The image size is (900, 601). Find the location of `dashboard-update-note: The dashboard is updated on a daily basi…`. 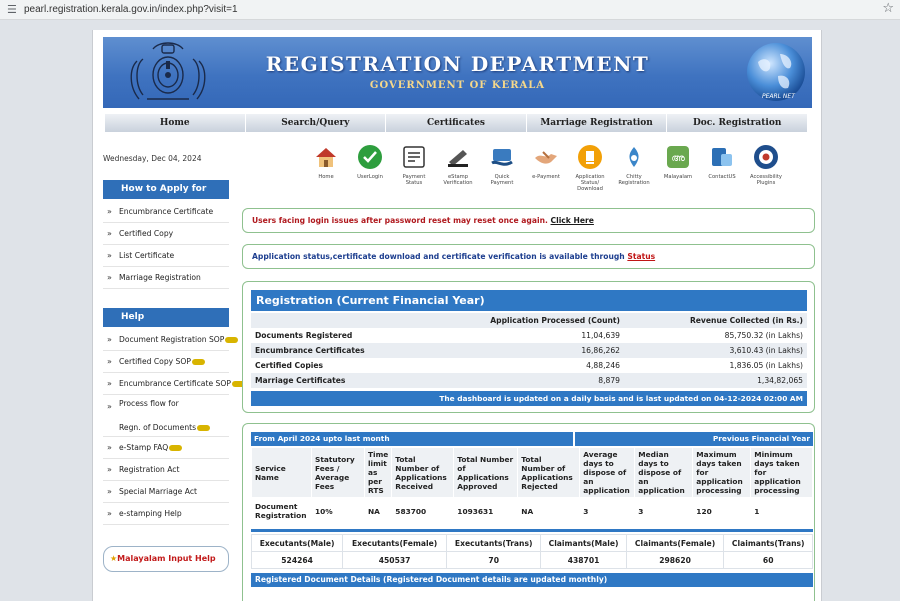

dashboard-update-note: The dashboard is updated on a daily basi… is located at coordinates (529, 398).